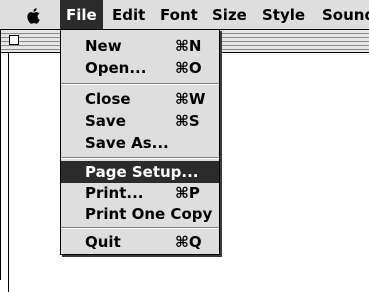 This screenshot has height=292, width=369. Describe the element at coordinates (140, 46) in the screenshot. I see `menu-item-new: New ⌘N` at that location.